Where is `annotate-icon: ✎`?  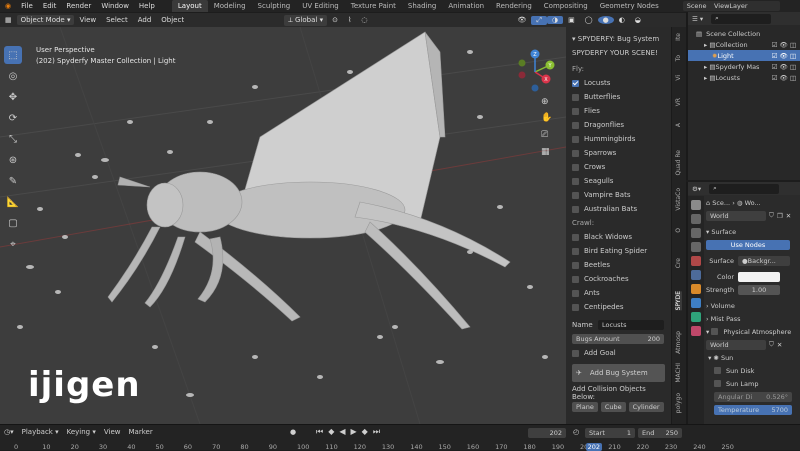
annotate-icon: ✎ is located at coordinates (13, 181).